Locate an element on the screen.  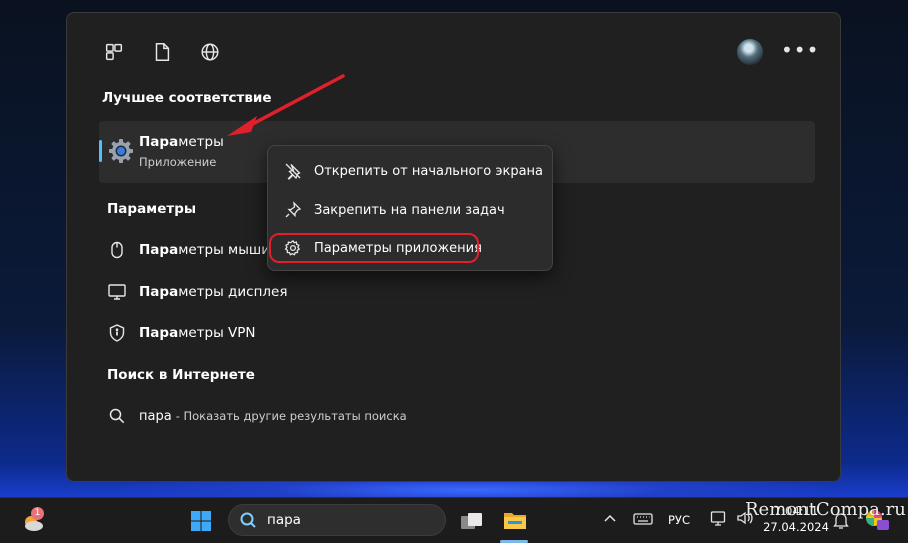
file-explorer-icon is located at coordinates (515, 520).